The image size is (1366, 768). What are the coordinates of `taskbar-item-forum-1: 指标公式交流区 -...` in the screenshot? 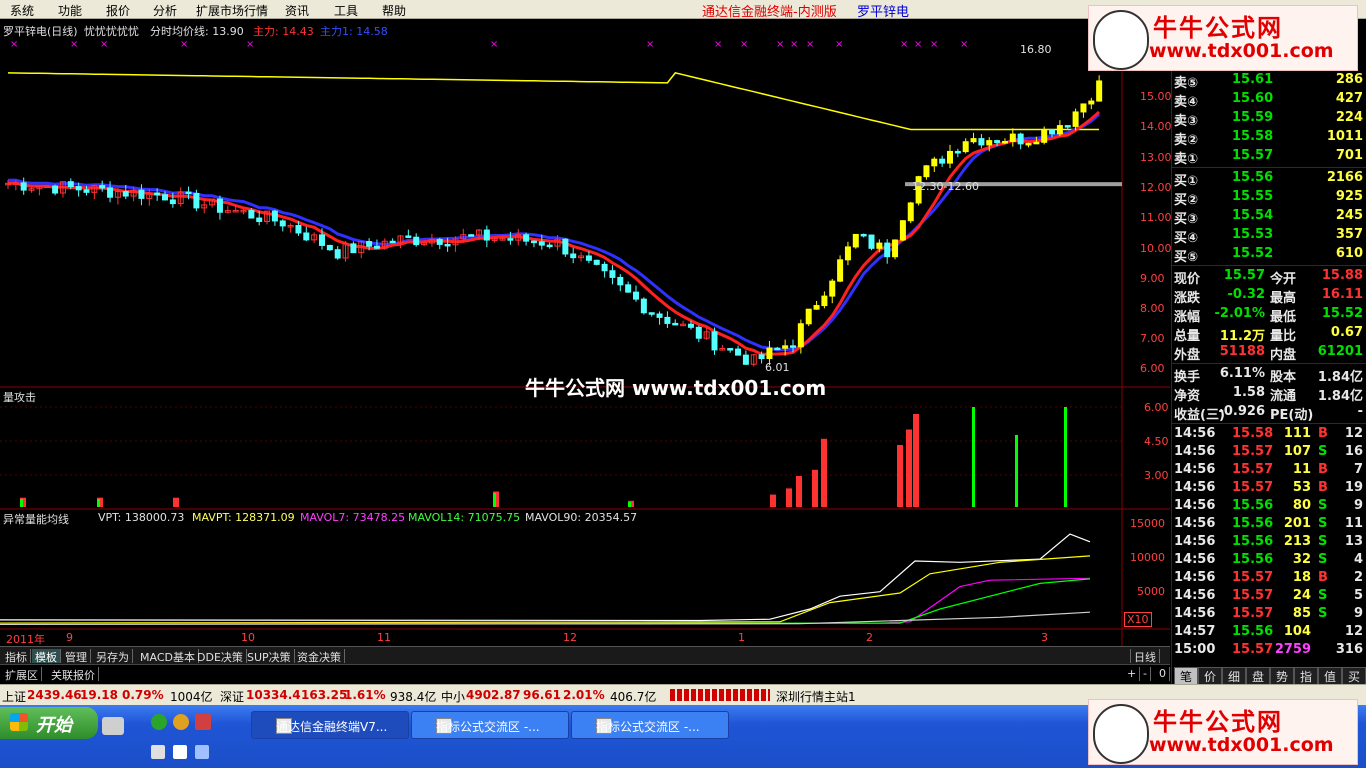 It's located at (490, 725).